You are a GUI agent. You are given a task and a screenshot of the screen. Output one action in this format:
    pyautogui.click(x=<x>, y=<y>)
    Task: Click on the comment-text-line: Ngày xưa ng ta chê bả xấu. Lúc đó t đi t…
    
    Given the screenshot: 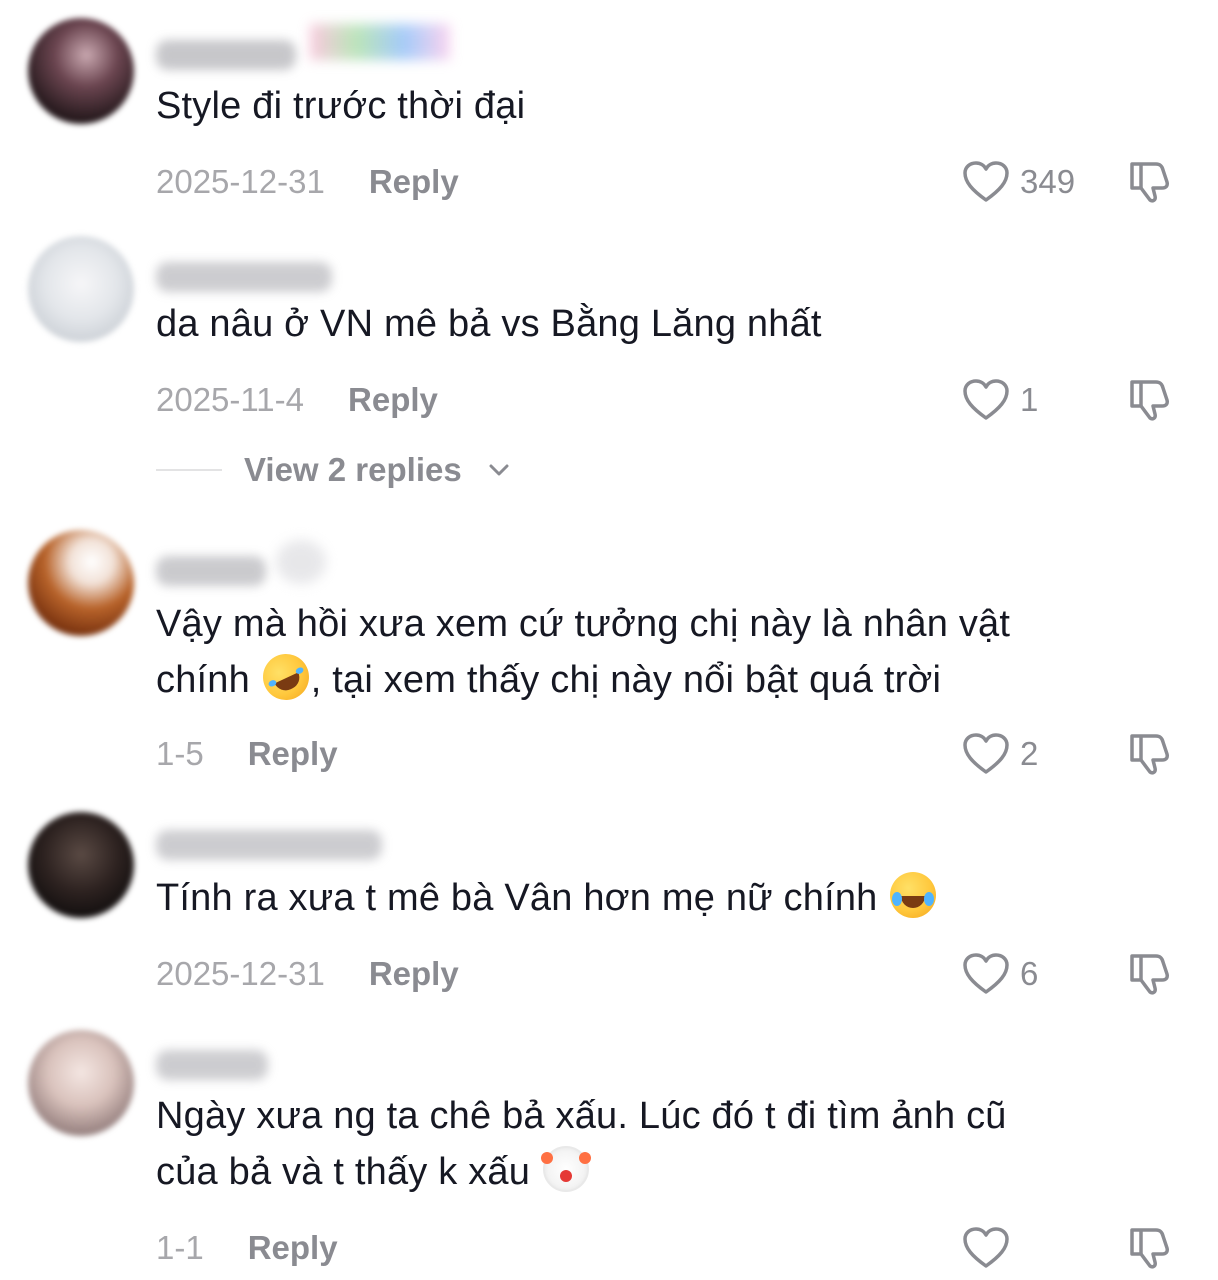 What is the action you would take?
    pyautogui.click(x=581, y=1116)
    